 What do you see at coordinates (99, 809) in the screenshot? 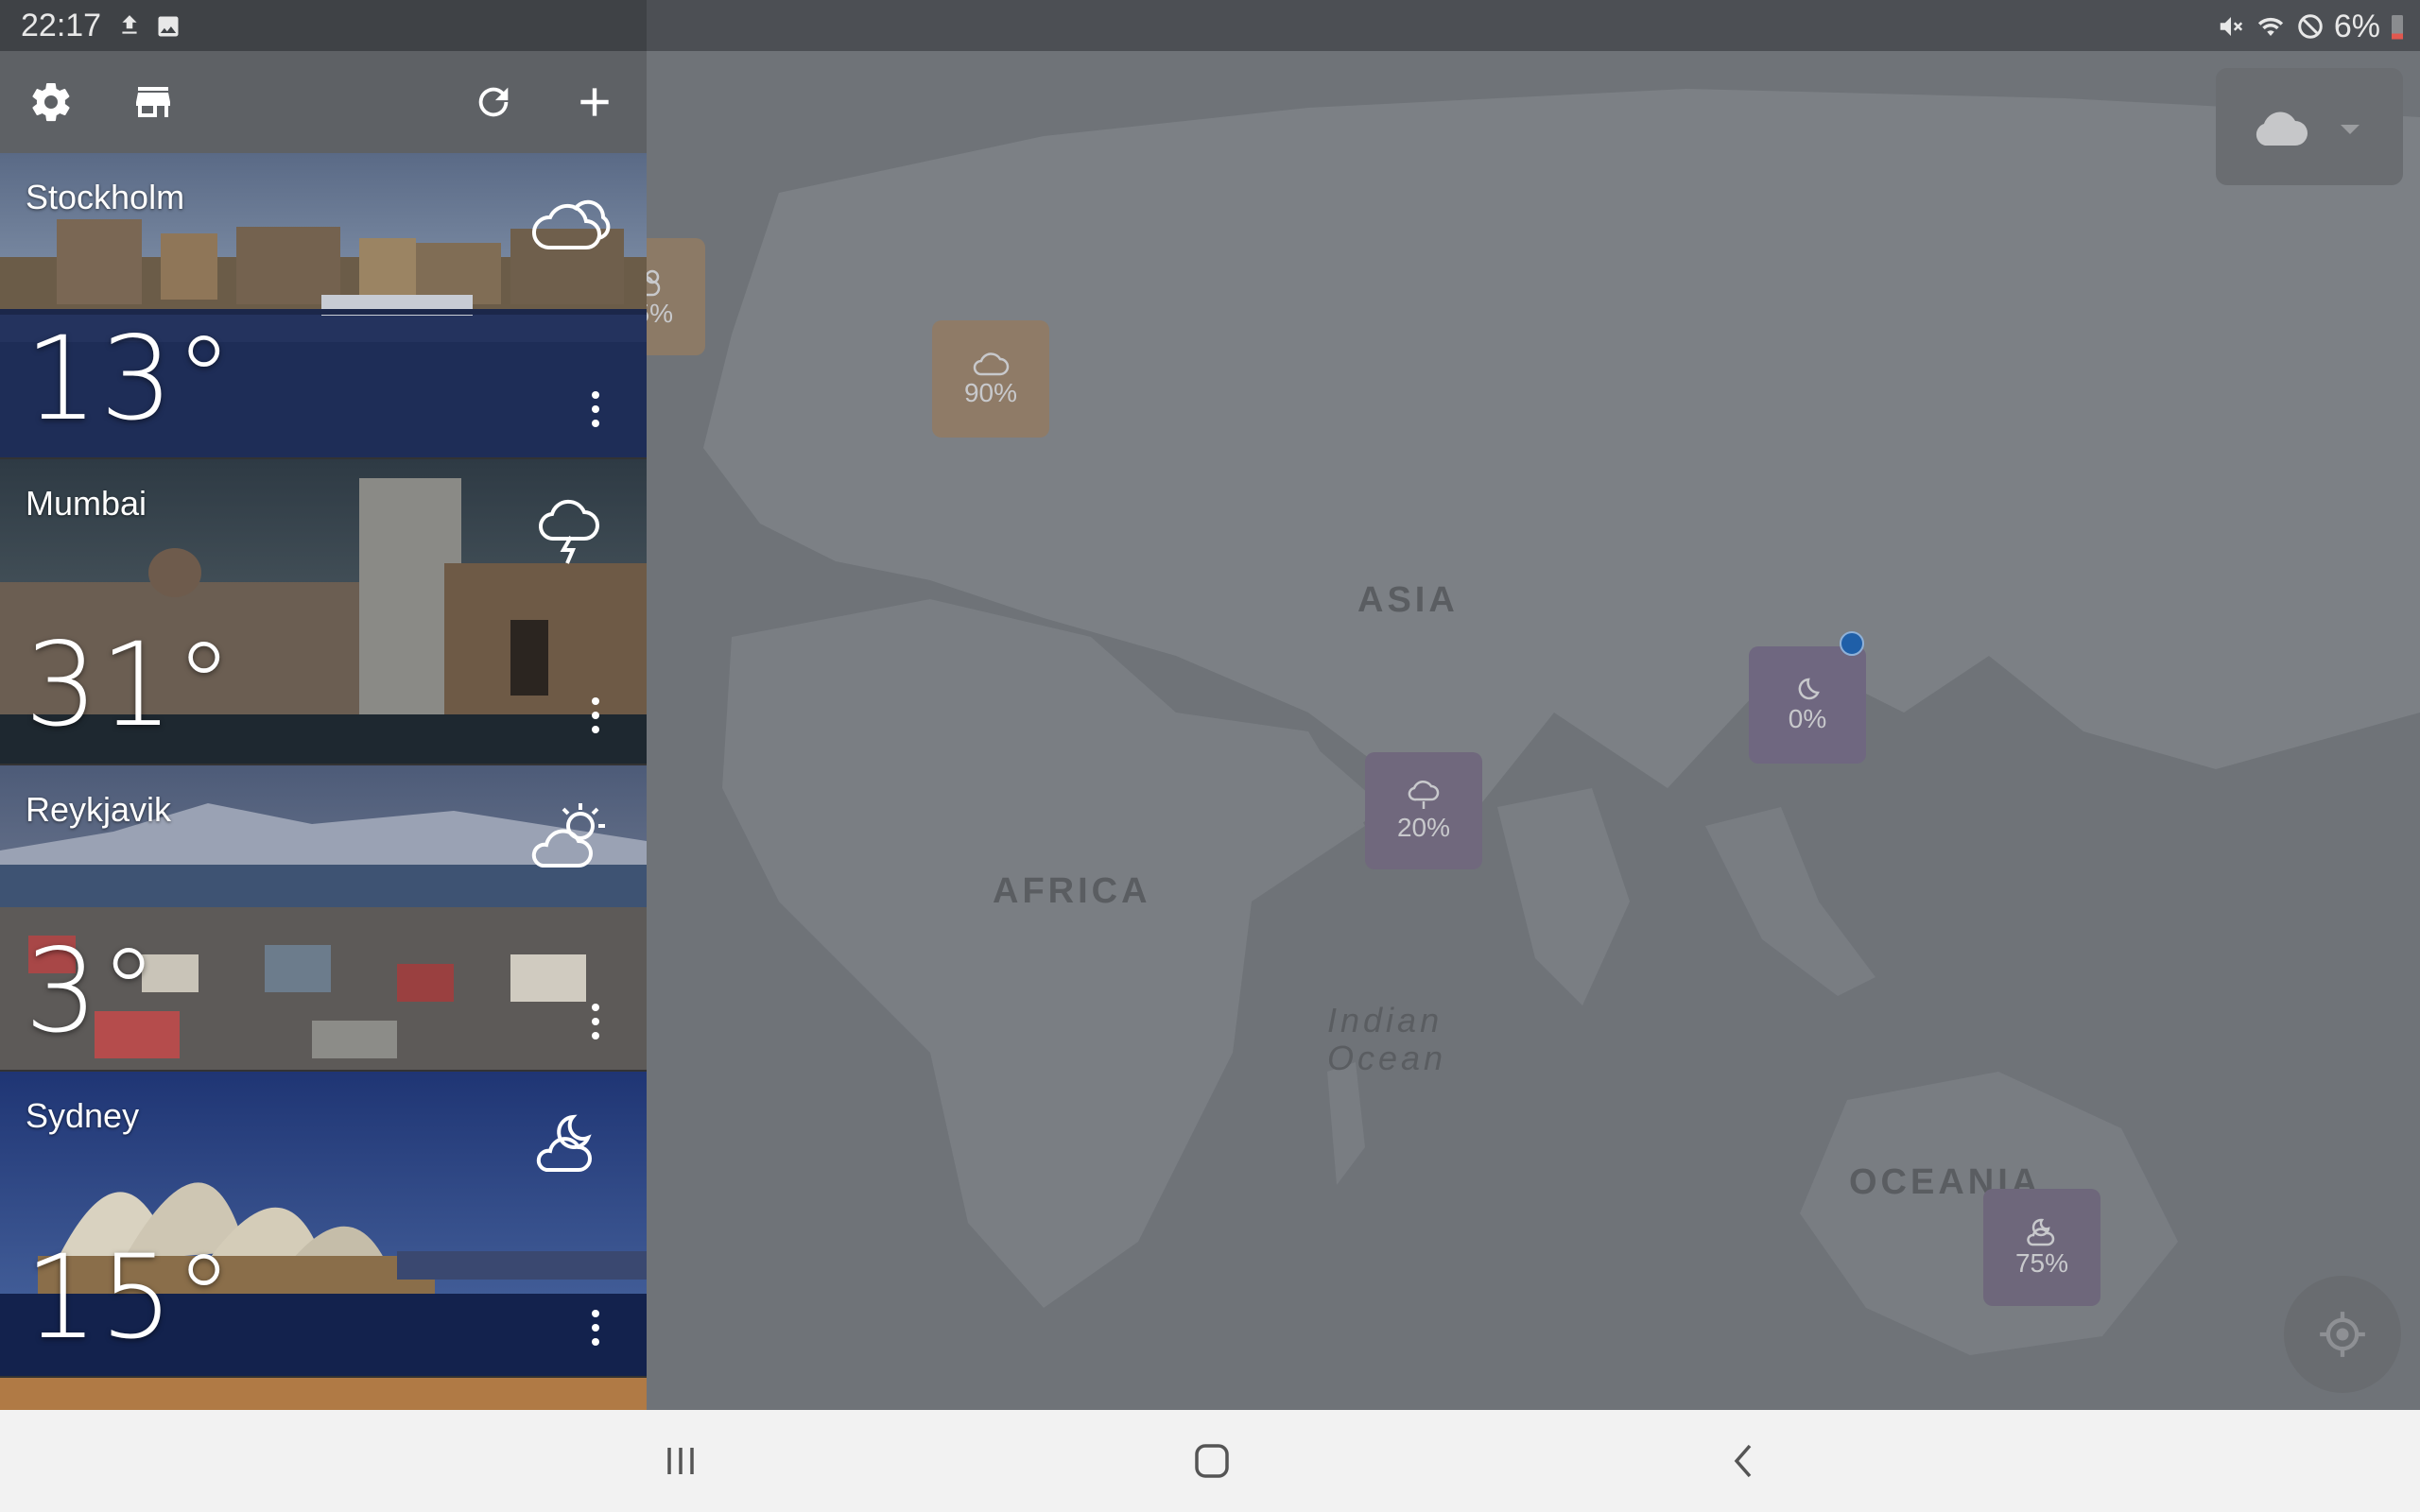
I see `city-name: Reykjavik` at bounding box center [99, 809].